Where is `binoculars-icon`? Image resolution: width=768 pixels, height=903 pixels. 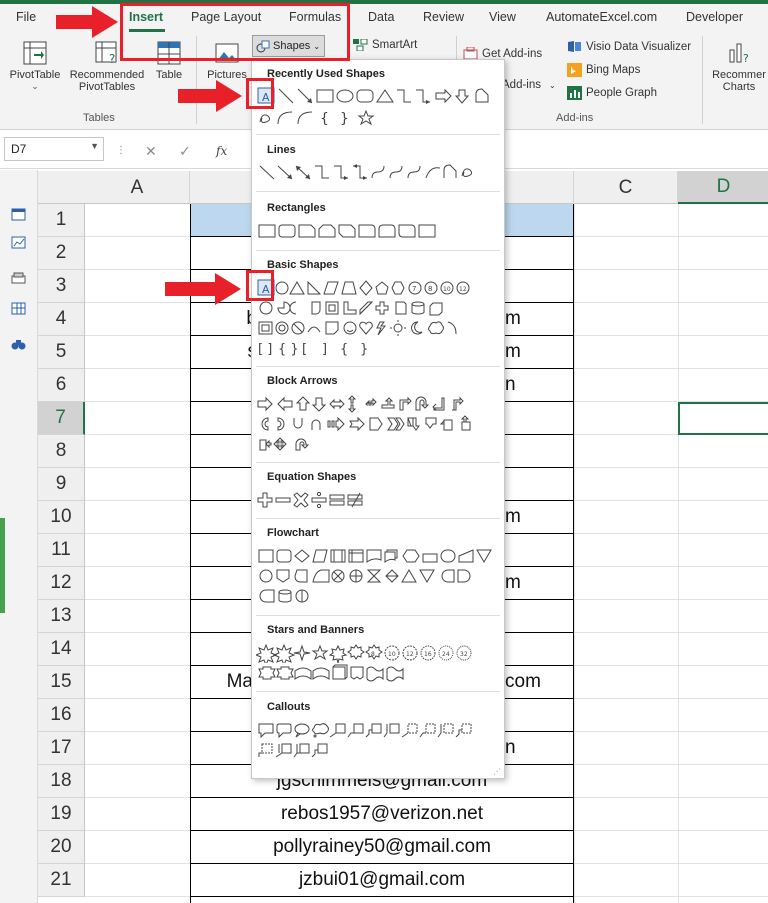
binoculars-icon is located at coordinates (18, 344).